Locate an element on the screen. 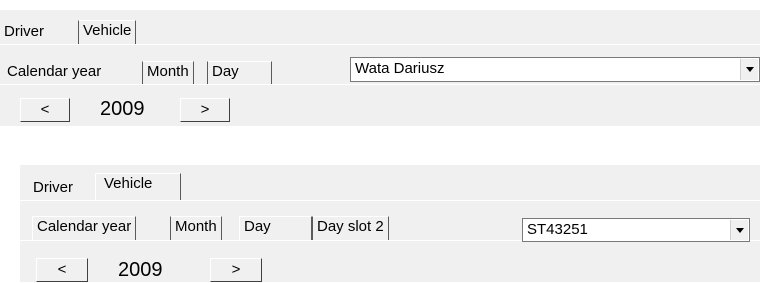  driver-select: Wata Dariusz is located at coordinates (555, 69).